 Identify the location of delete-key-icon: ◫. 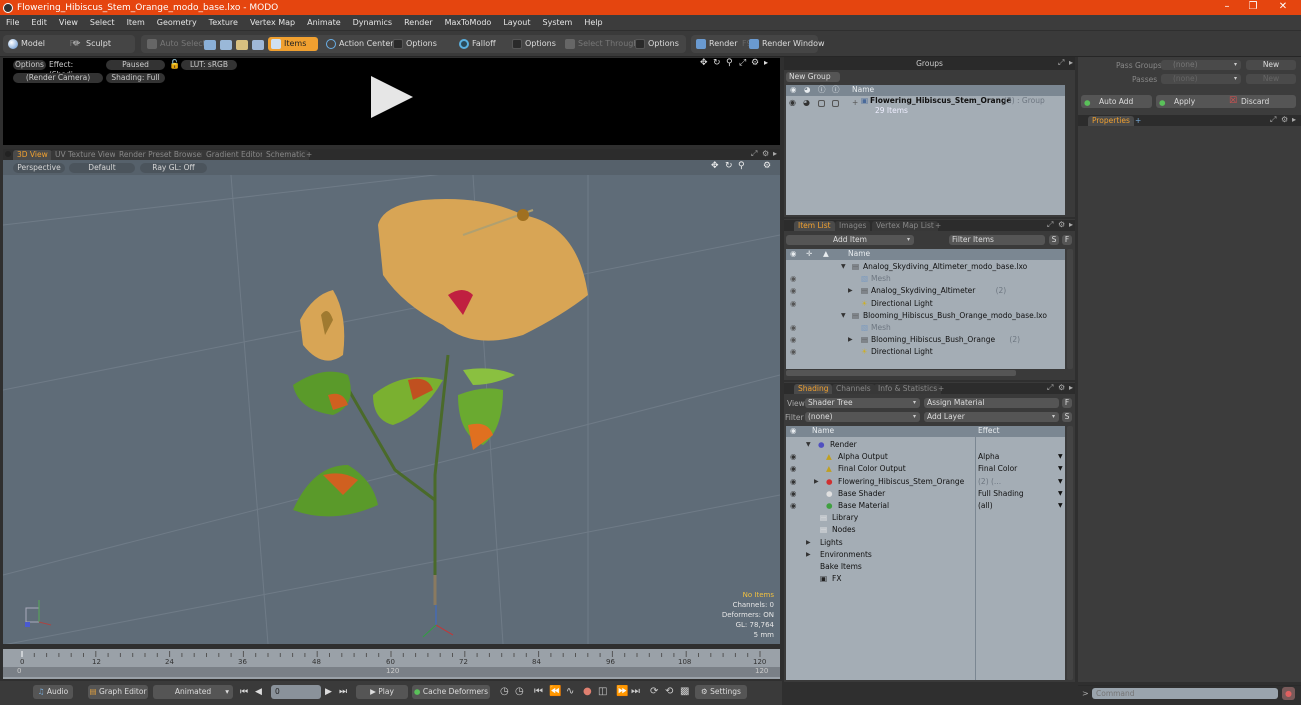
(602, 691).